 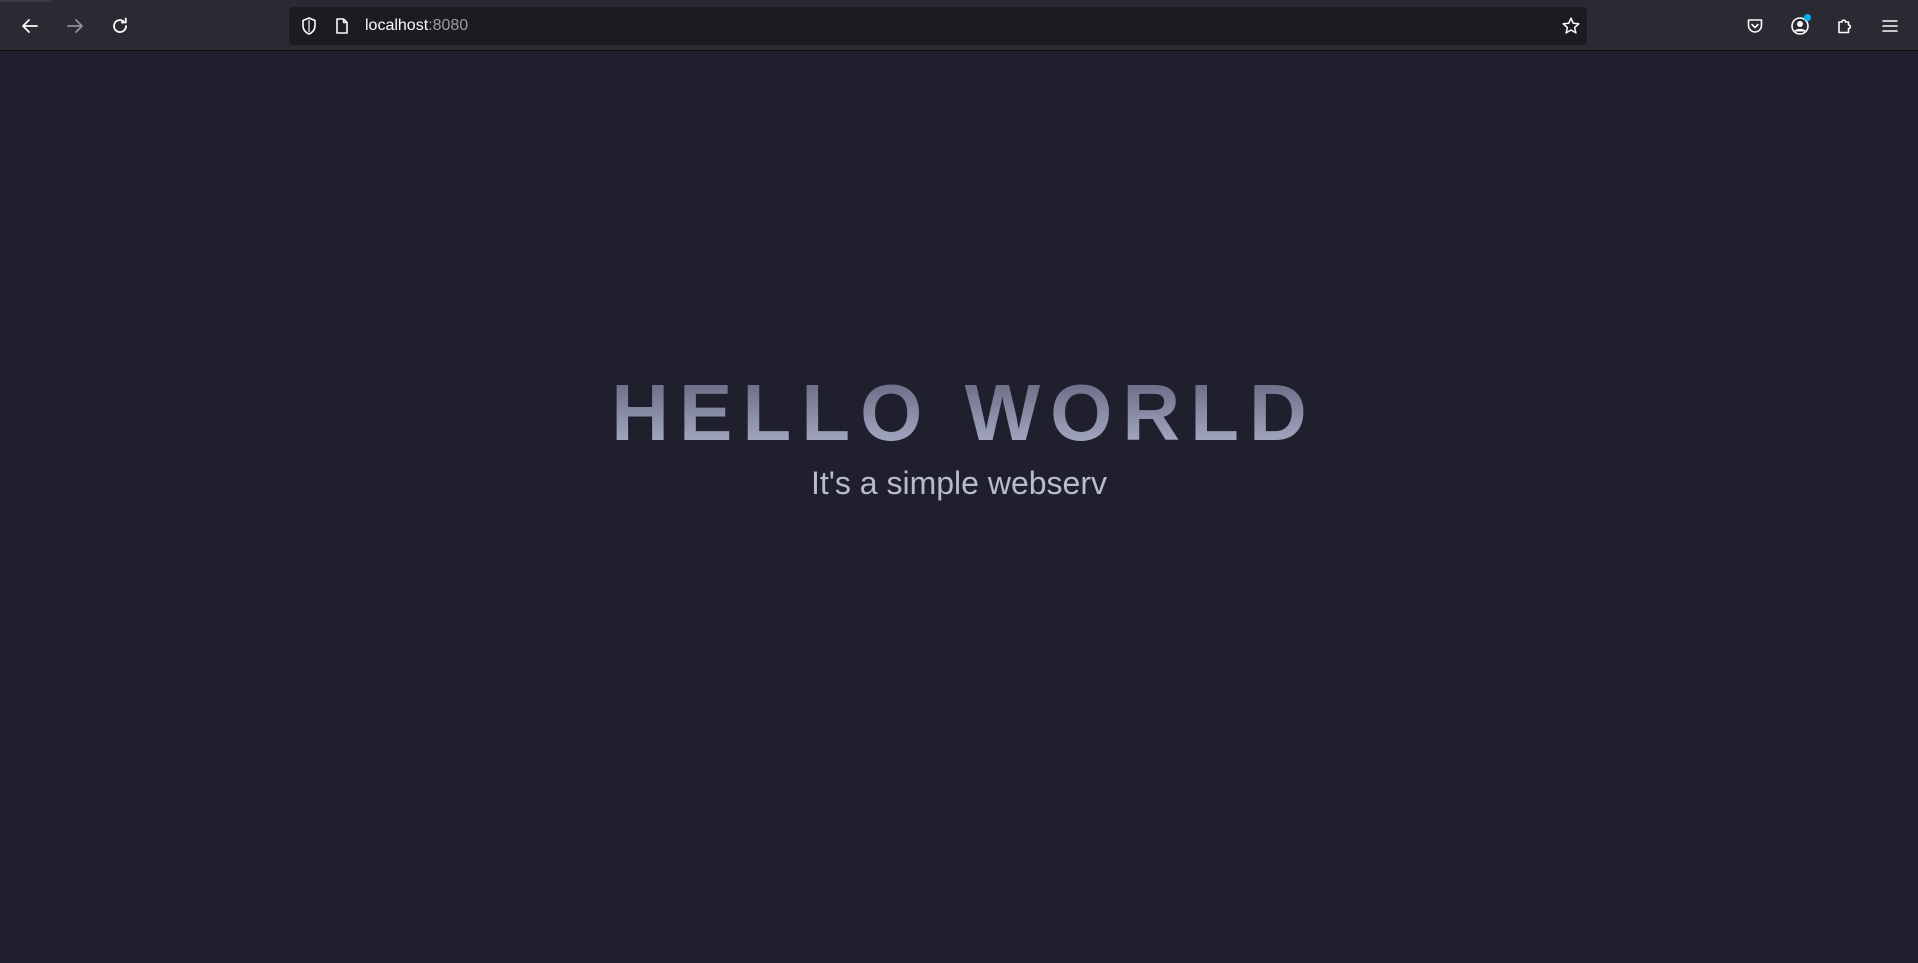 What do you see at coordinates (959, 413) in the screenshot?
I see `page-title: HELLO WORLD` at bounding box center [959, 413].